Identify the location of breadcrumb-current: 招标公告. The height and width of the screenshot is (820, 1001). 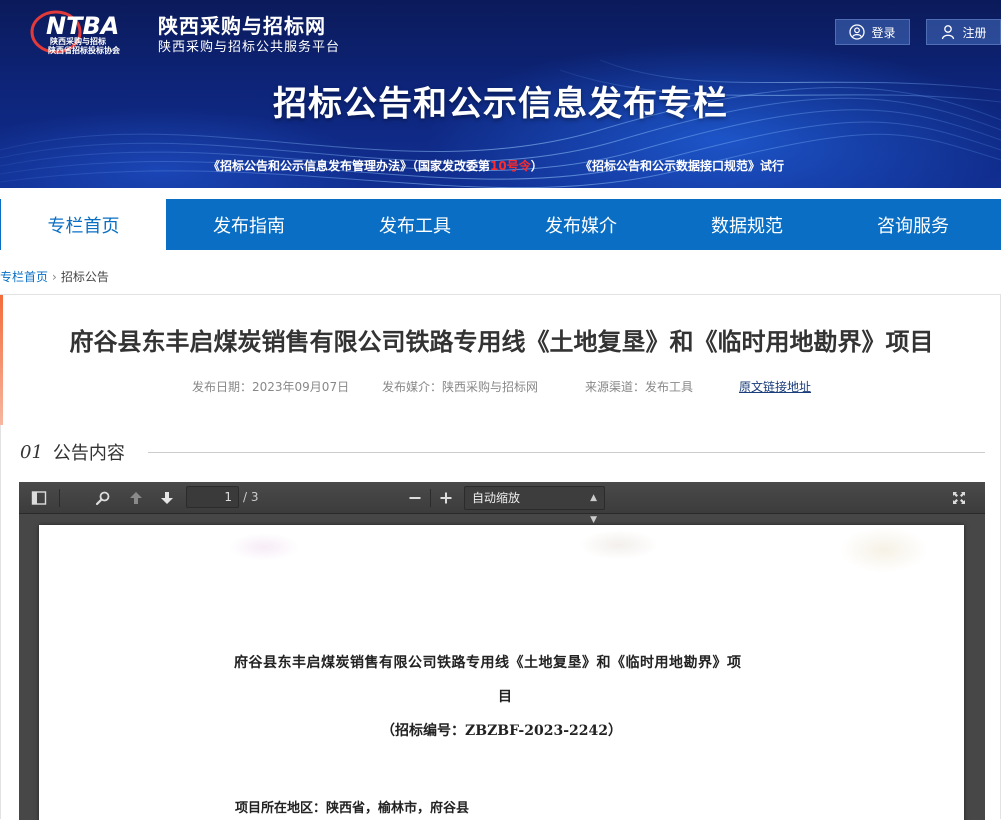
(84, 277).